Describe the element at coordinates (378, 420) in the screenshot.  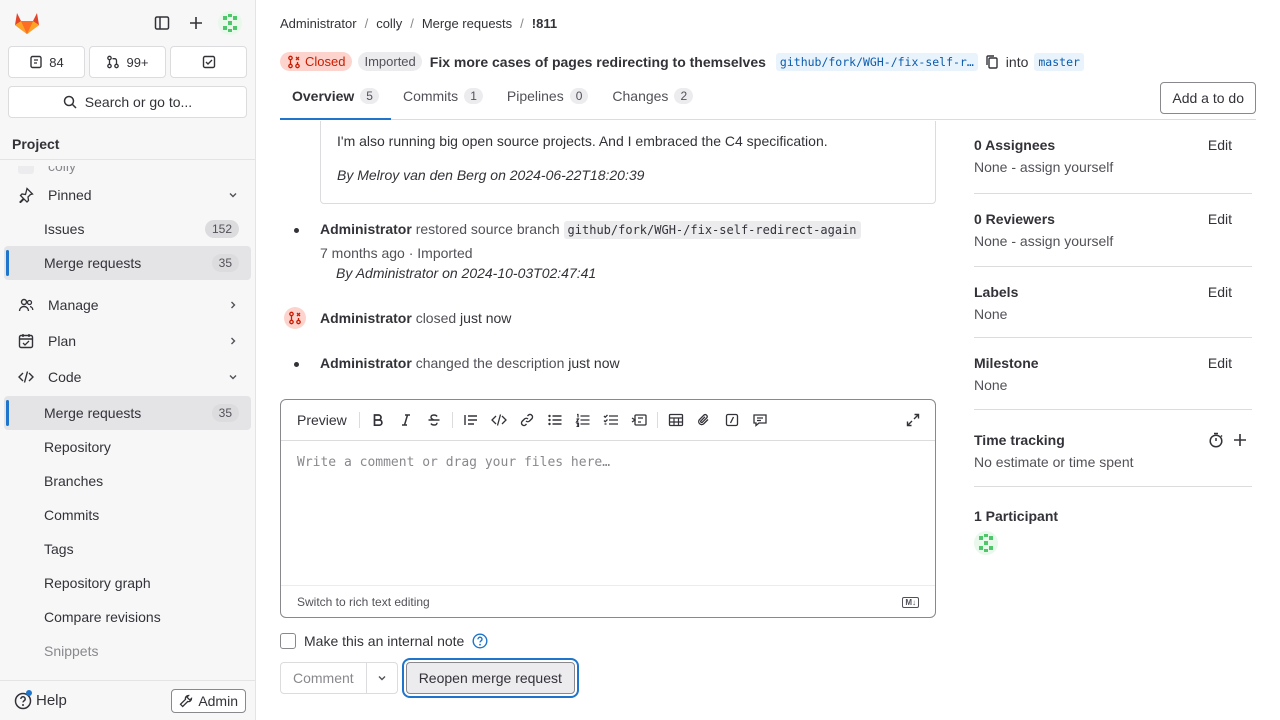
I see `bold-icon` at that location.